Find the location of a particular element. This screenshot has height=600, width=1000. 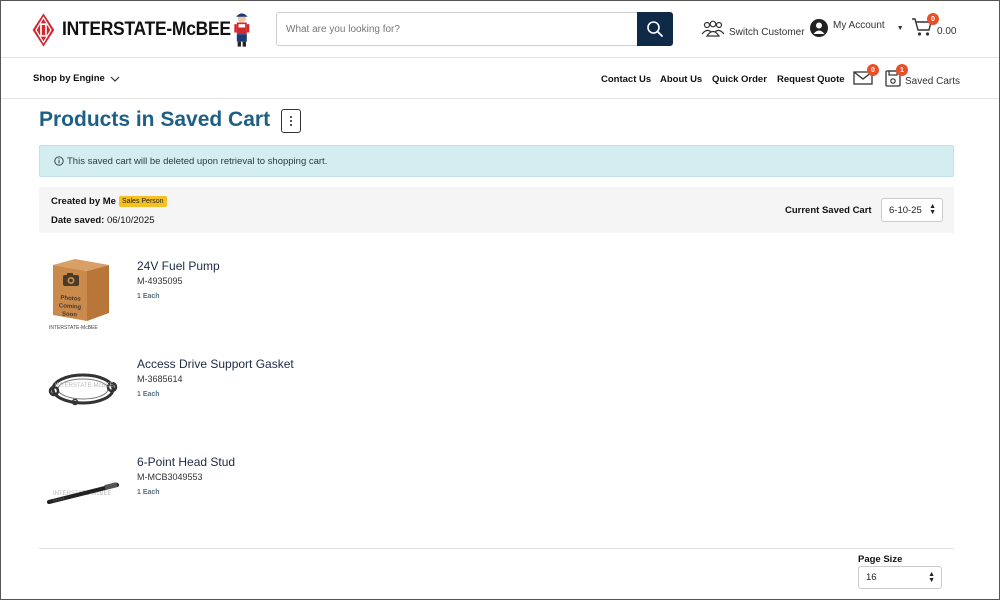

search-icon is located at coordinates (655, 29).